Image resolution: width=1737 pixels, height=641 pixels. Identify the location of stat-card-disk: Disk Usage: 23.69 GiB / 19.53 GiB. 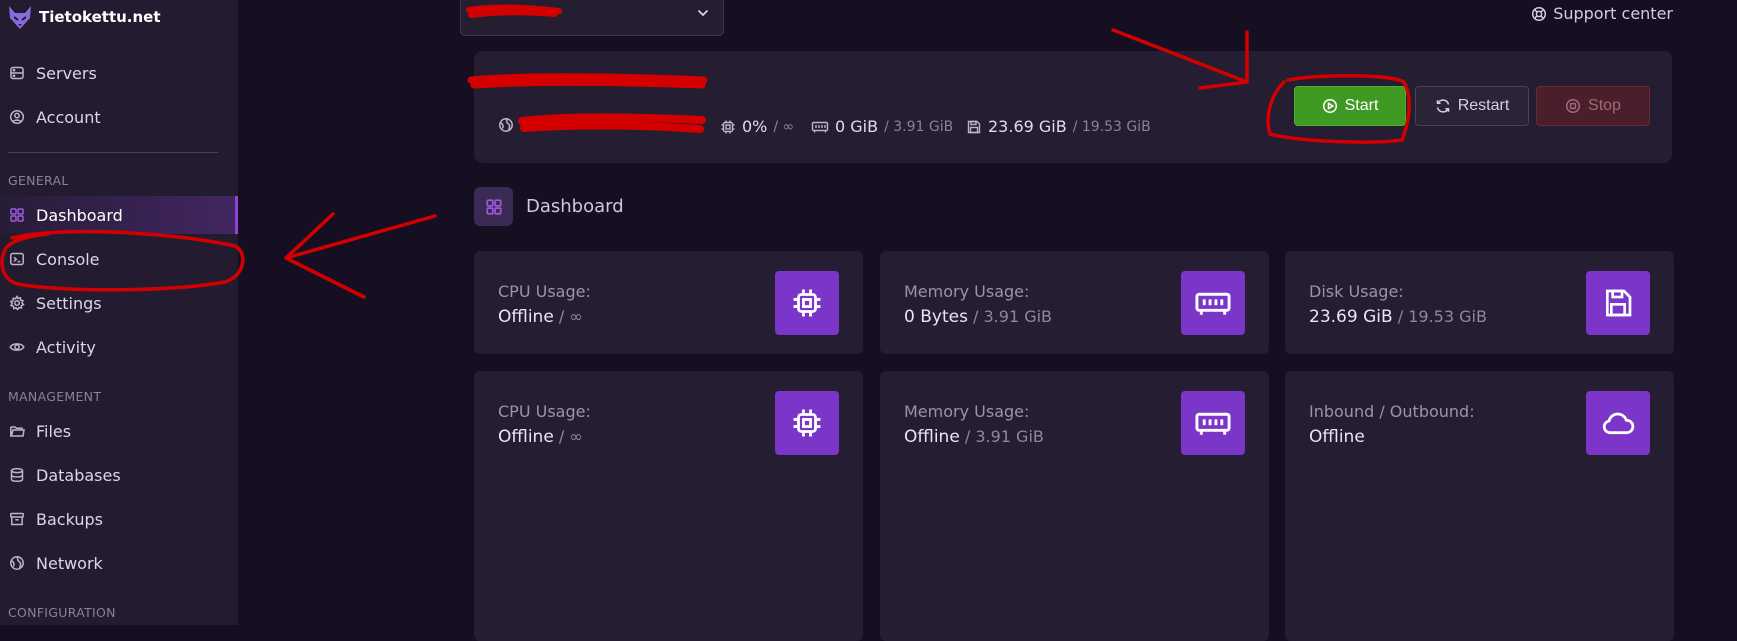
(1479, 302).